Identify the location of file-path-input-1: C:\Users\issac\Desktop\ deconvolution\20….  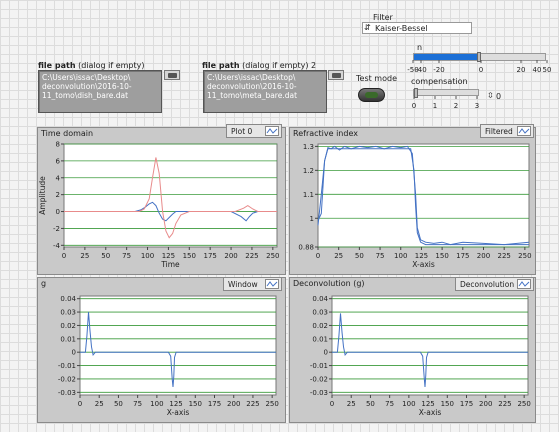
(100, 91).